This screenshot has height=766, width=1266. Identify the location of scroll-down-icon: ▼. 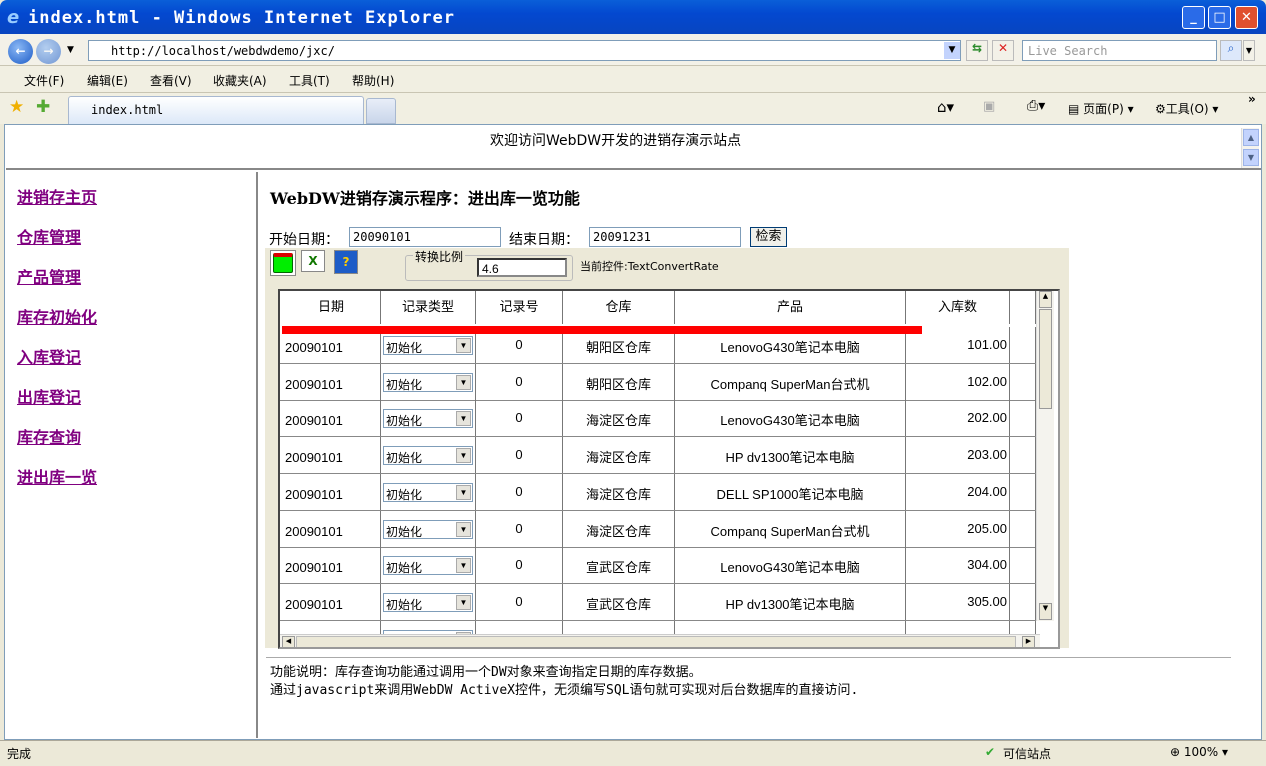
(1251, 157).